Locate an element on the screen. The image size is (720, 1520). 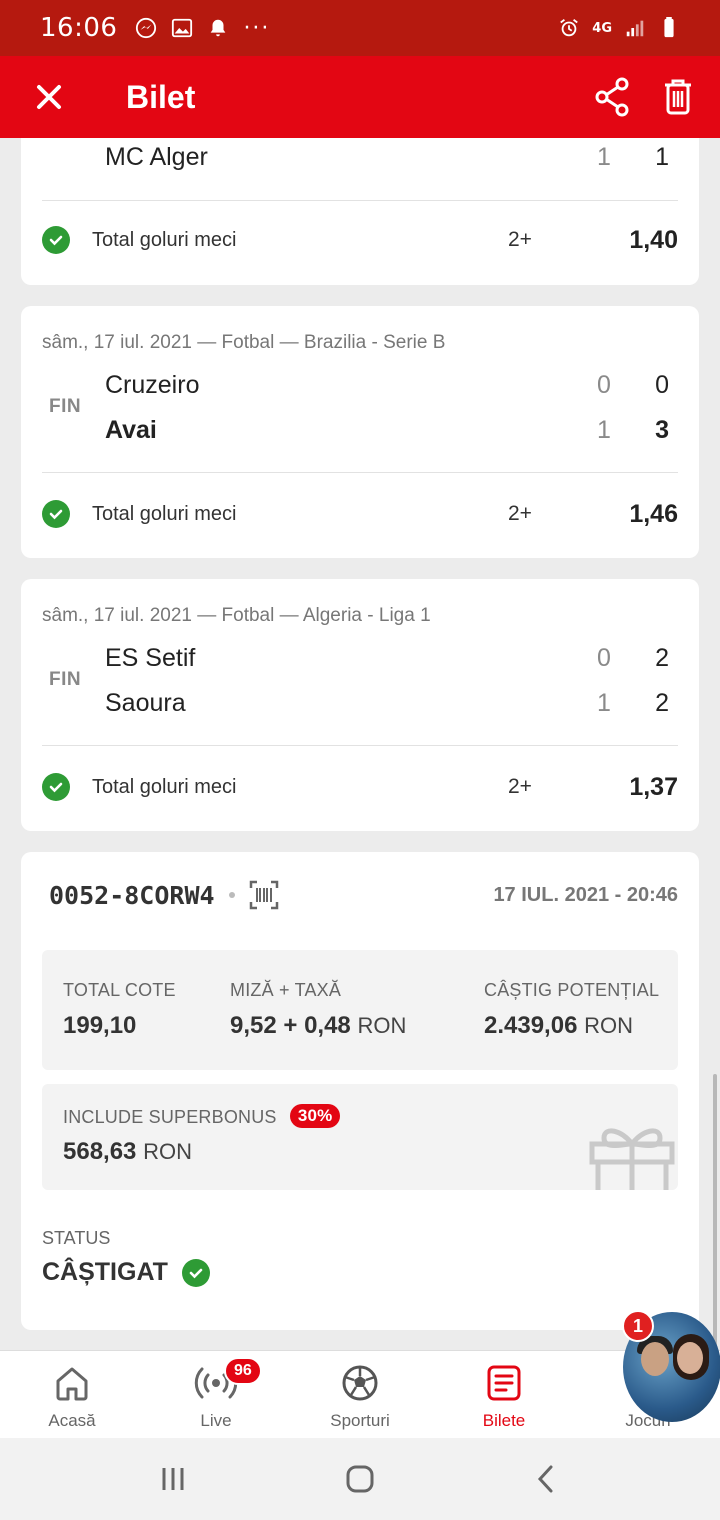
status-value: CÂȘTIGAT is located at coordinates (126, 1272).